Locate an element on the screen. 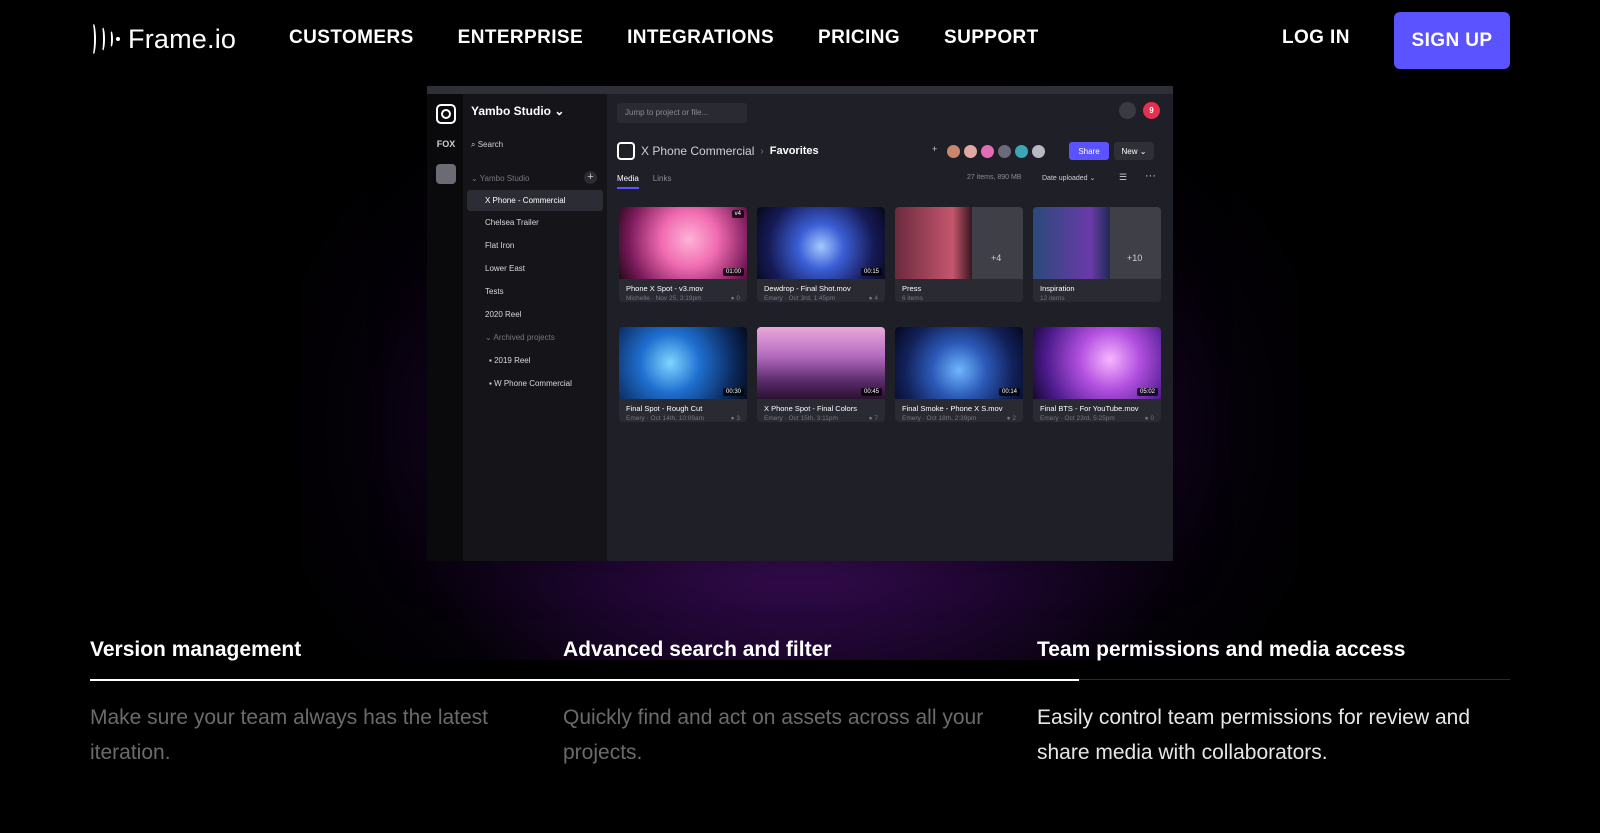 This screenshot has height=833, width=1600. comment-count-value: 7 is located at coordinates (876, 418).